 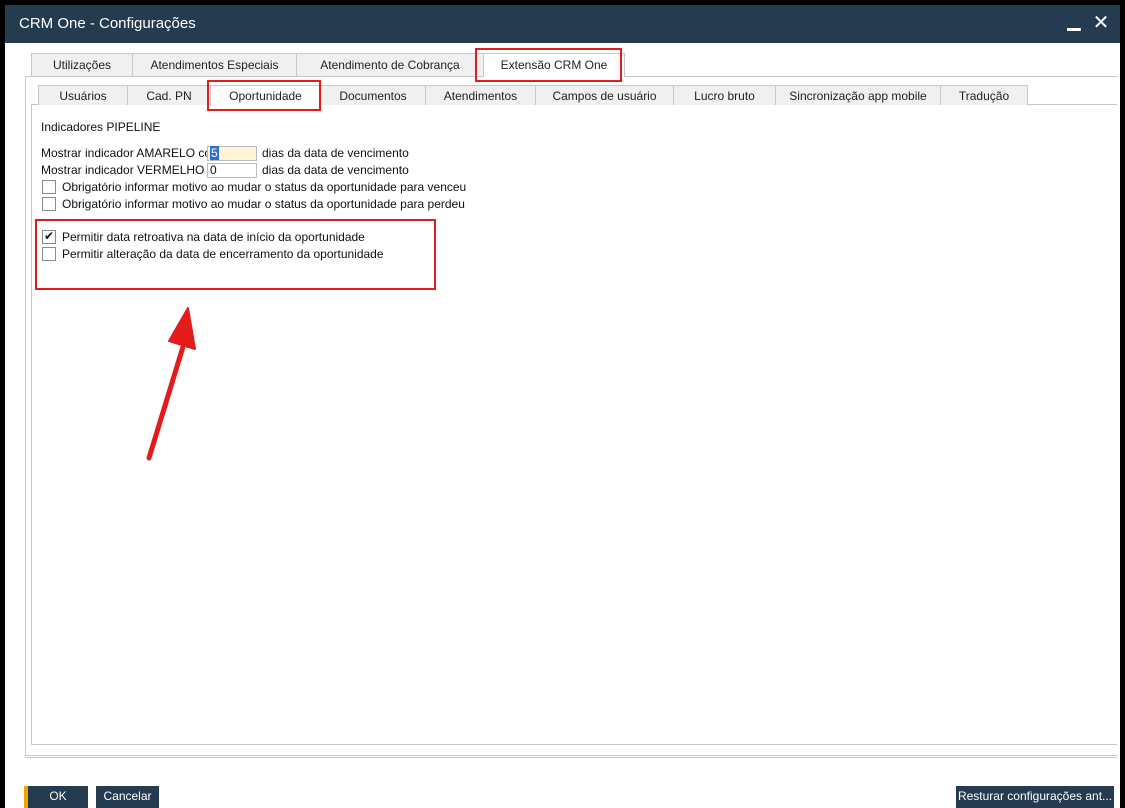 I want to click on annotation-arrow-icon, so click(x=171, y=384).